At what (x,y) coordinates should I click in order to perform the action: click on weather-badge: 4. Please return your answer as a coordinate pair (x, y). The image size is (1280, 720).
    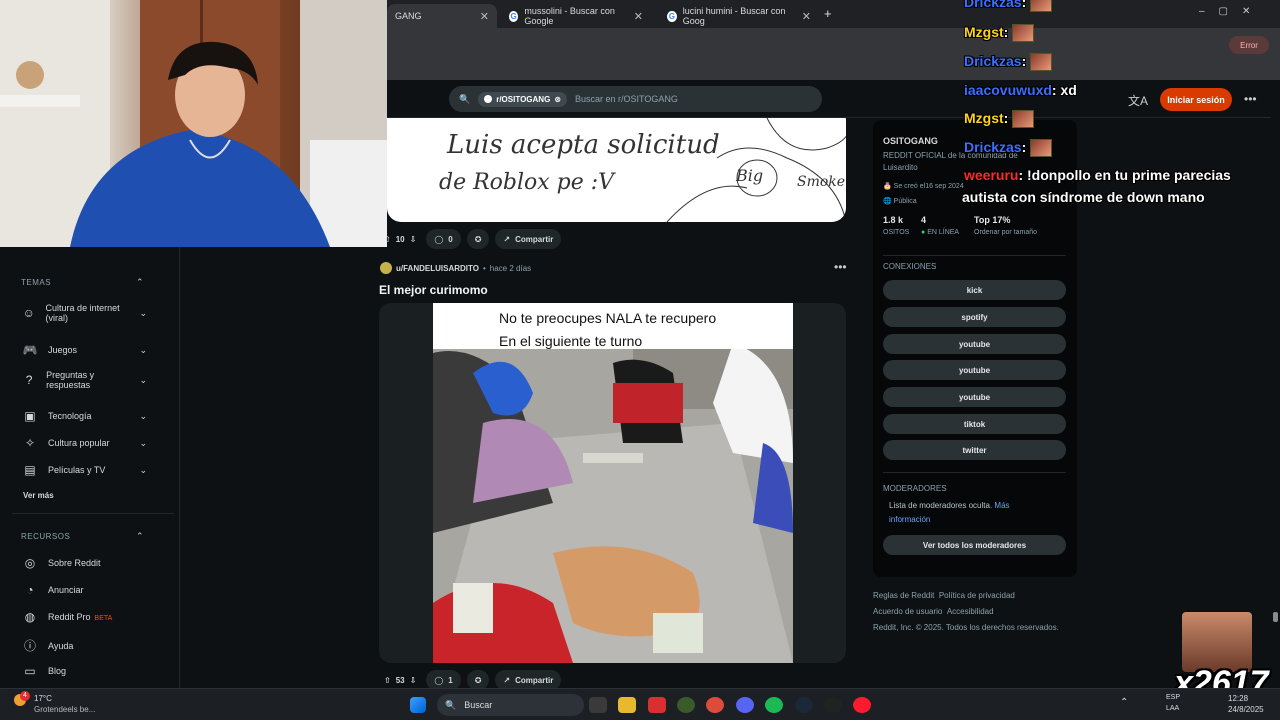
    Looking at the image, I should click on (25, 696).